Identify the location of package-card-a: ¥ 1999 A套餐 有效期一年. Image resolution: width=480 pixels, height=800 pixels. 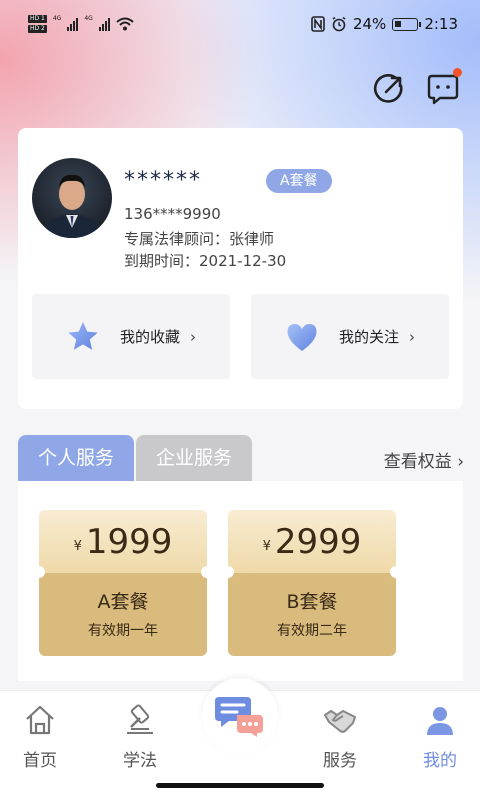
(123, 583).